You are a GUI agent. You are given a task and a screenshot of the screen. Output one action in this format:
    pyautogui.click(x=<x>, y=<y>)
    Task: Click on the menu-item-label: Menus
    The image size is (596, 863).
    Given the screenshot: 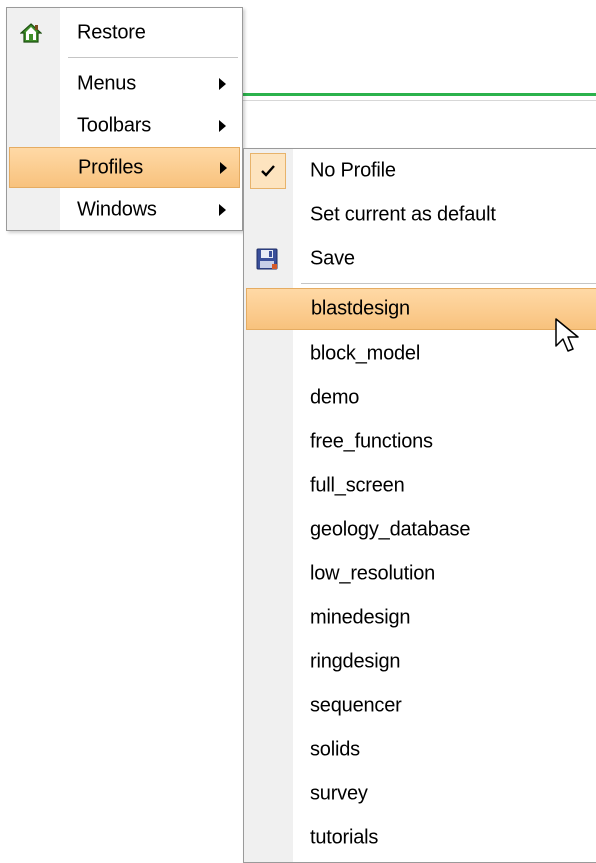 What is the action you would take?
    pyautogui.click(x=107, y=83)
    